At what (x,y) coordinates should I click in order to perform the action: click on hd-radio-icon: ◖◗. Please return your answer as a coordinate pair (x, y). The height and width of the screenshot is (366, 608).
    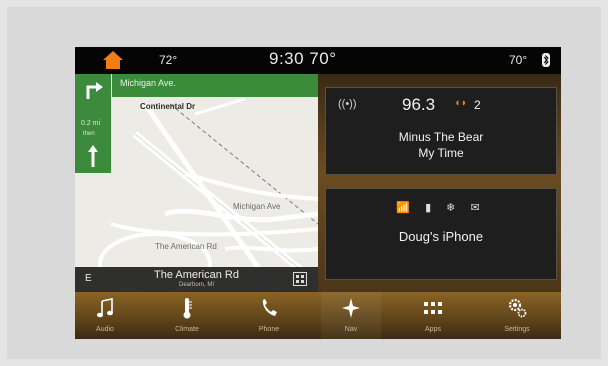
    Looking at the image, I should click on (461, 103).